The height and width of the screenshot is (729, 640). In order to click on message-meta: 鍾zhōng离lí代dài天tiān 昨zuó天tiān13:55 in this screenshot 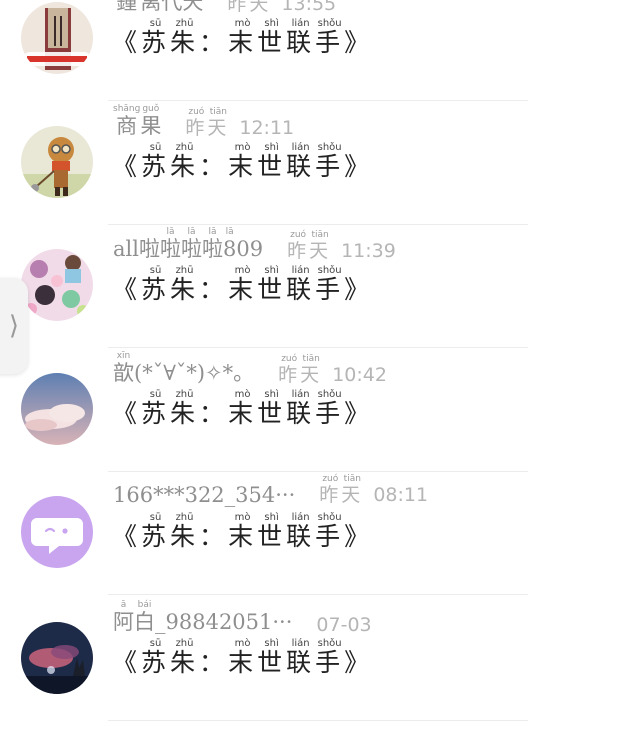, I will do `click(224, 8)`.